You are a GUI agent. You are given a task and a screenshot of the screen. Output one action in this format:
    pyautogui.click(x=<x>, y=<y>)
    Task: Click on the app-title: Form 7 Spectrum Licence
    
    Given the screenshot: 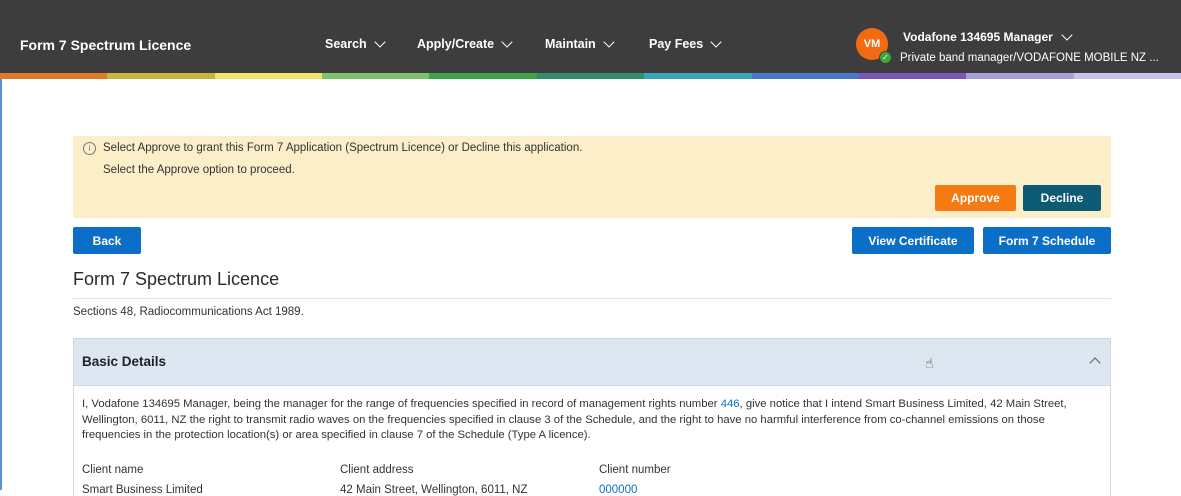 What is the action you would take?
    pyautogui.click(x=106, y=45)
    